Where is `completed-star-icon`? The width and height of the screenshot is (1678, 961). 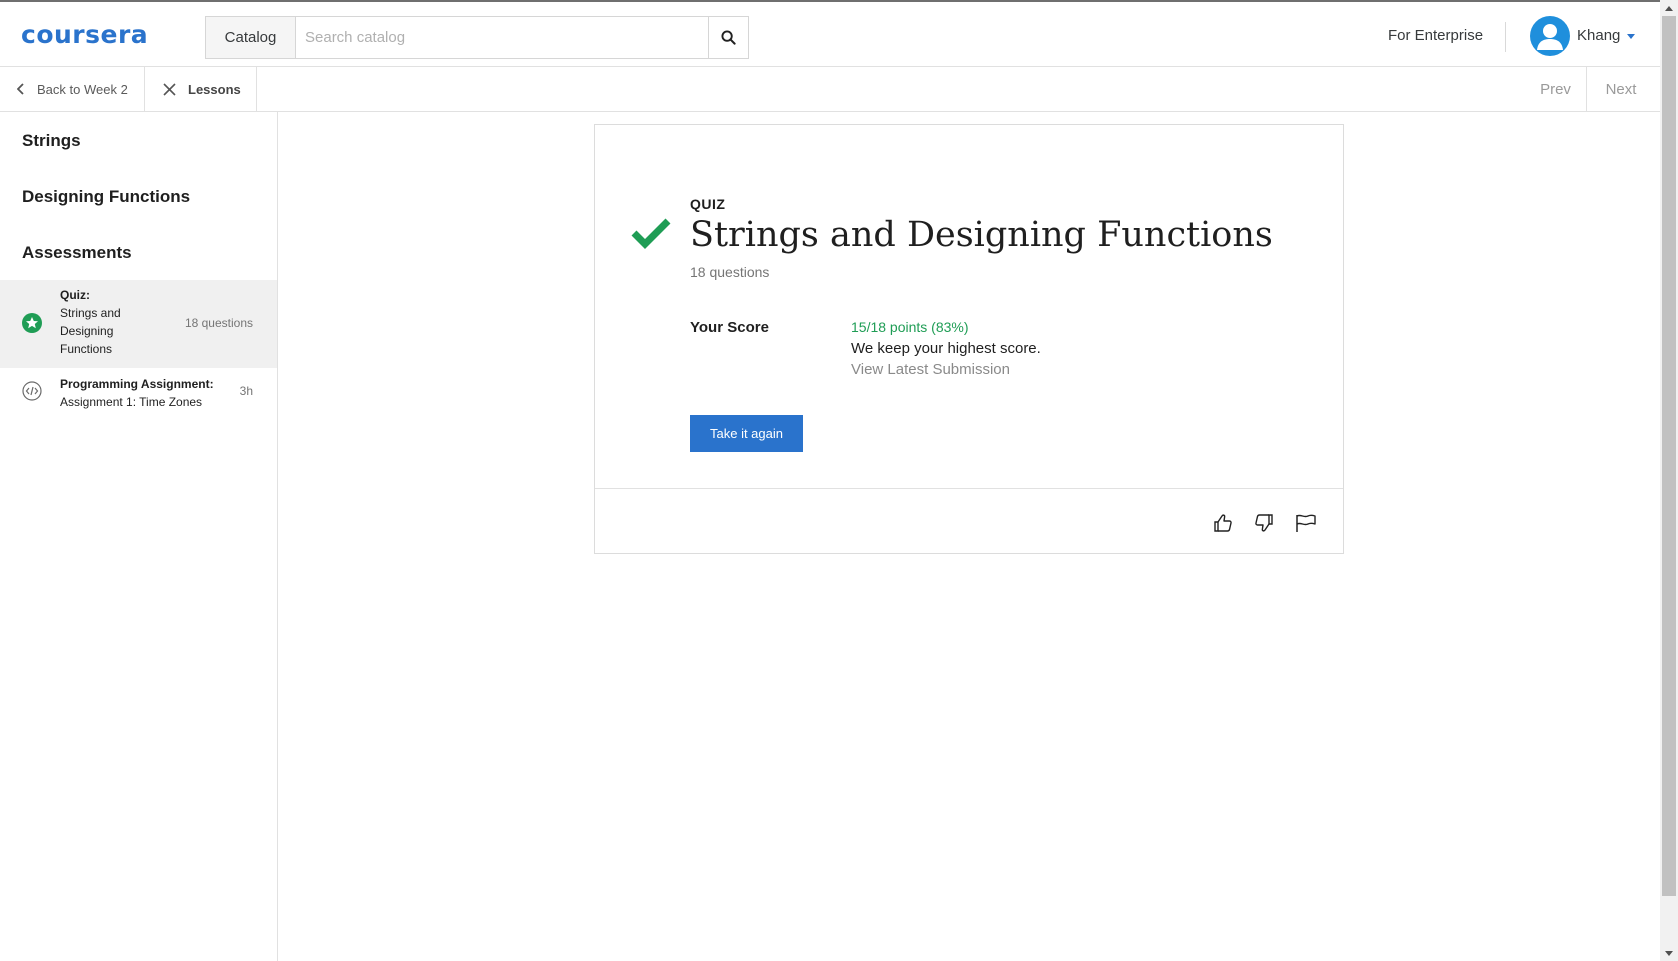 completed-star-icon is located at coordinates (32, 325).